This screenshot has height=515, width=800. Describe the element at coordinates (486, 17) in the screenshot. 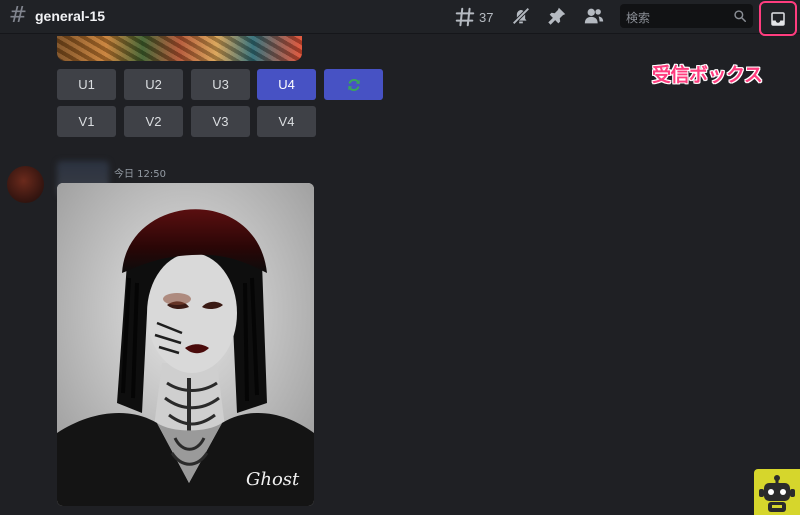

I see `threads-count: 37` at that location.